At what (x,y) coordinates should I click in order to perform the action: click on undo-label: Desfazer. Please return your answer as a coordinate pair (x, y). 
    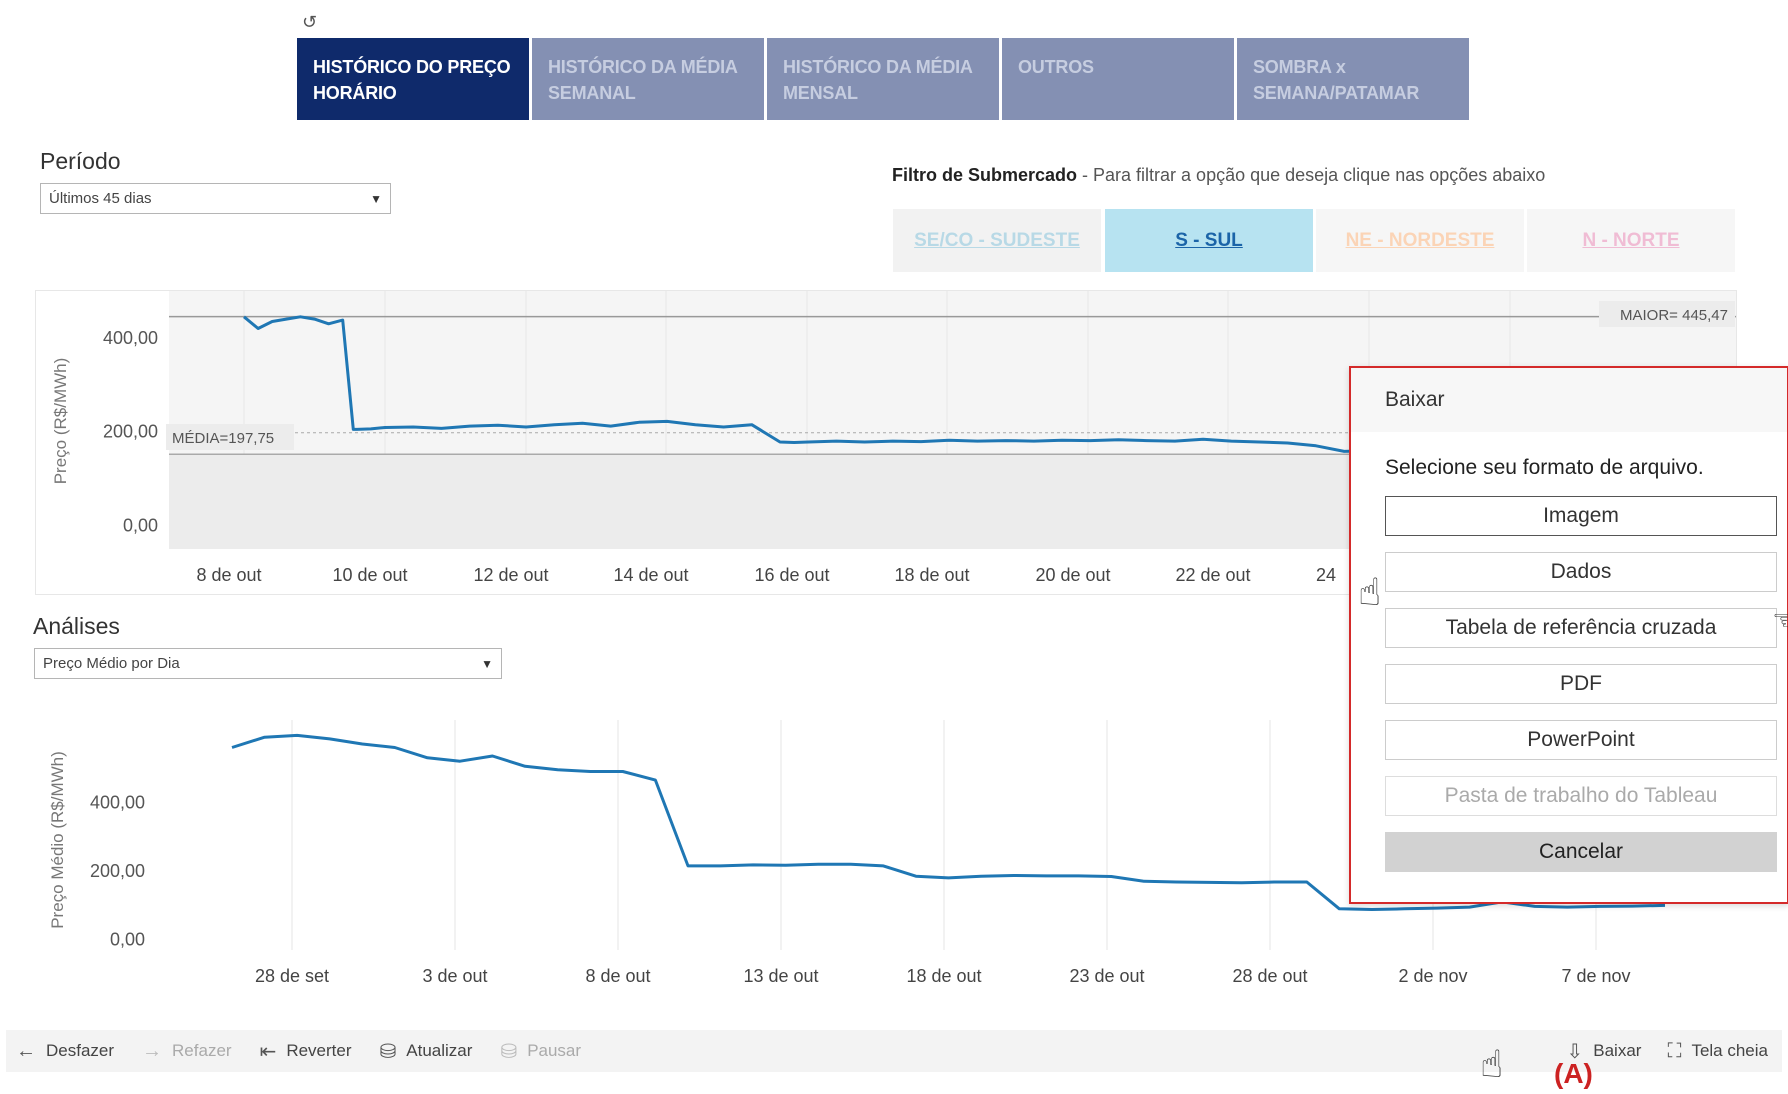
    Looking at the image, I should click on (80, 1050).